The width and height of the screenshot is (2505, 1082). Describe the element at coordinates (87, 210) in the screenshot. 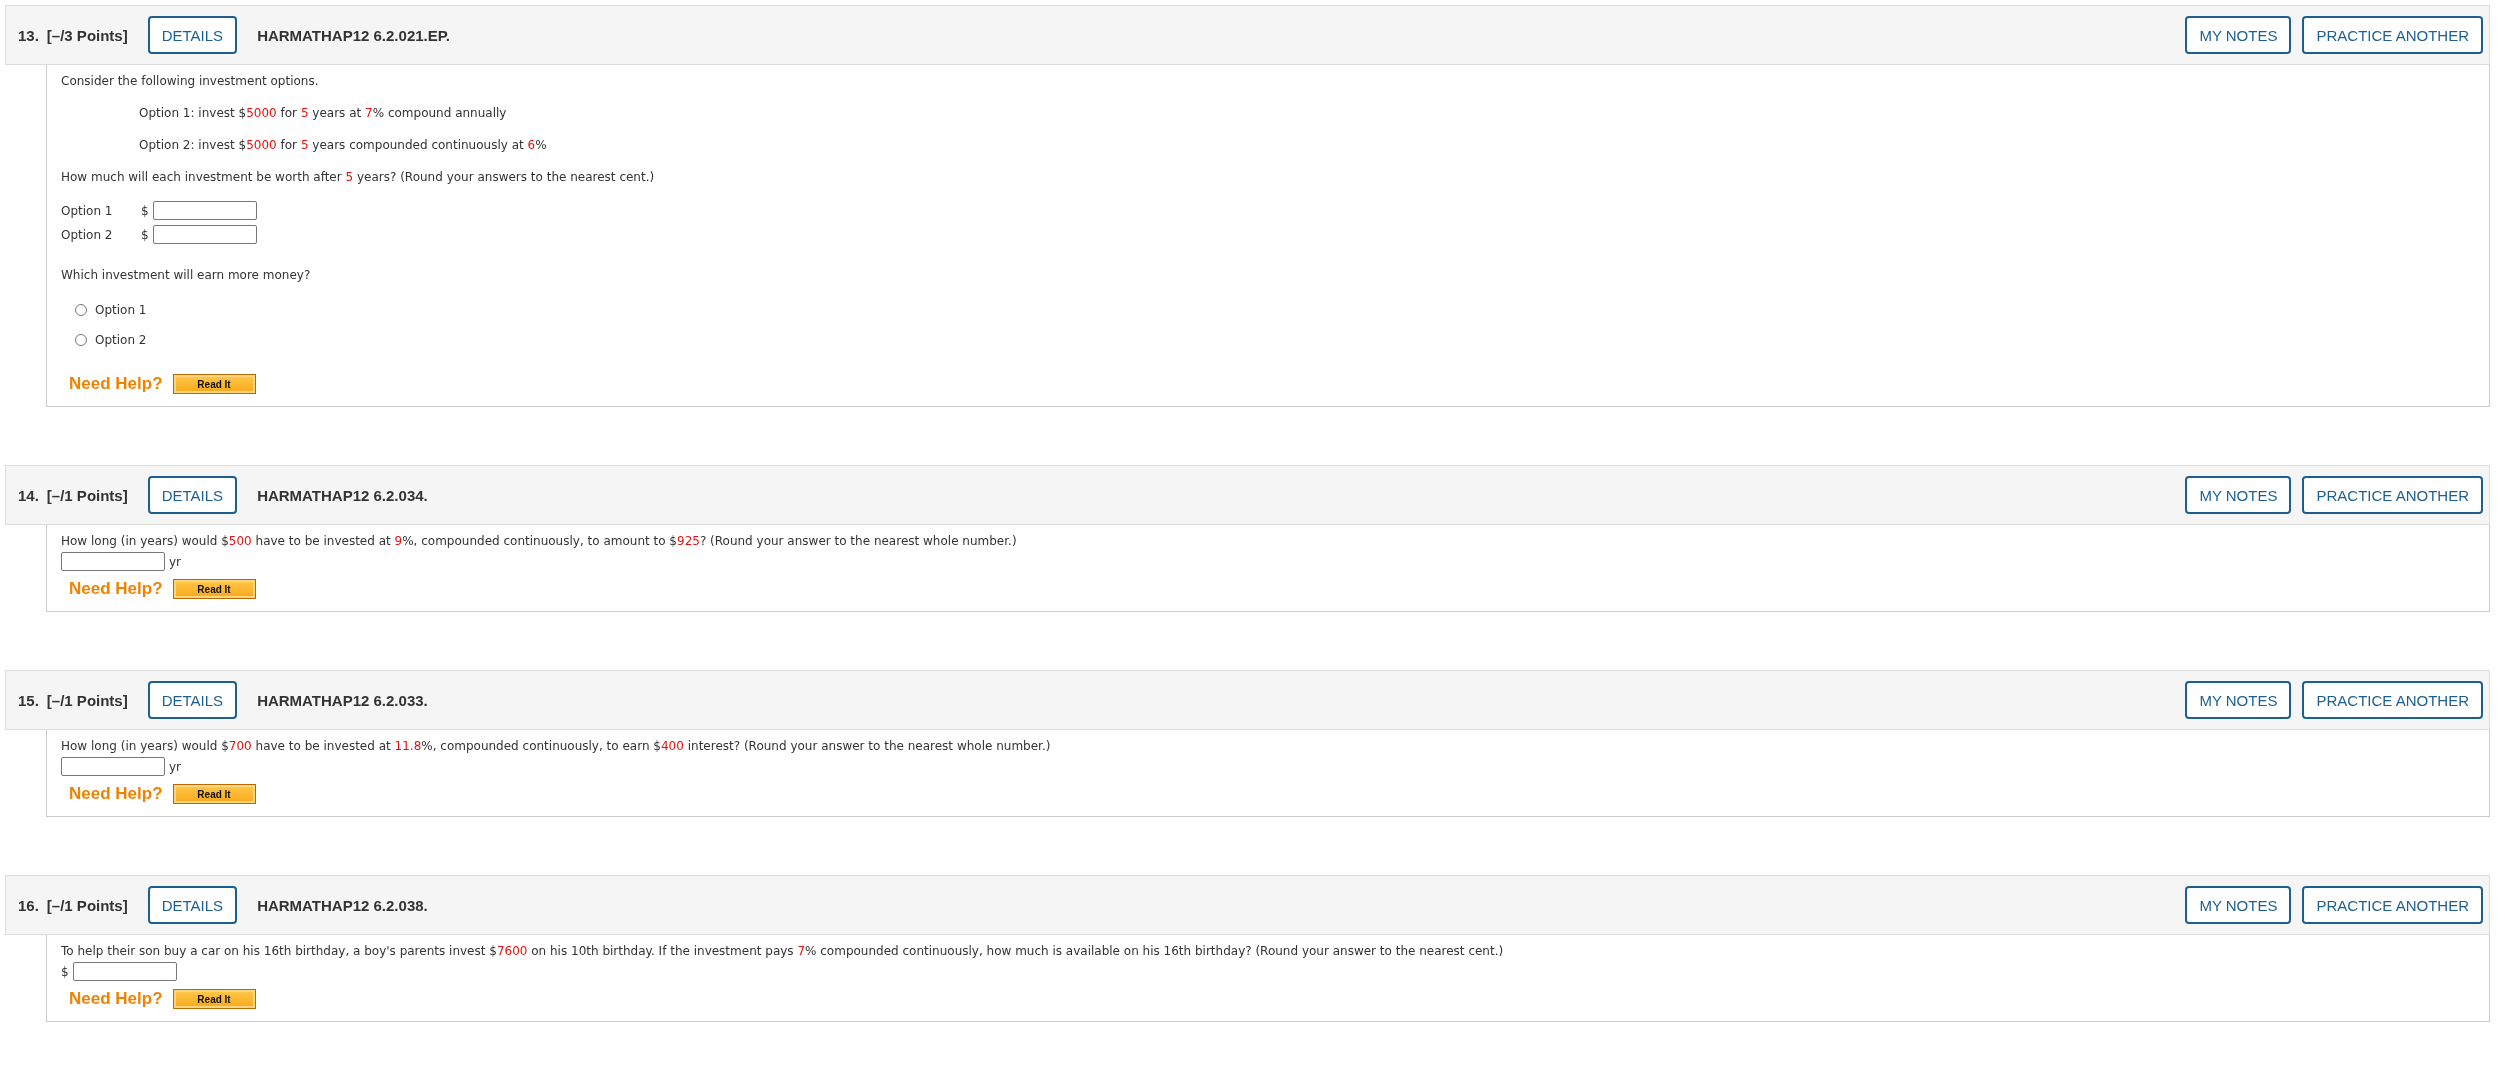

I see `option-label: Option 1` at that location.